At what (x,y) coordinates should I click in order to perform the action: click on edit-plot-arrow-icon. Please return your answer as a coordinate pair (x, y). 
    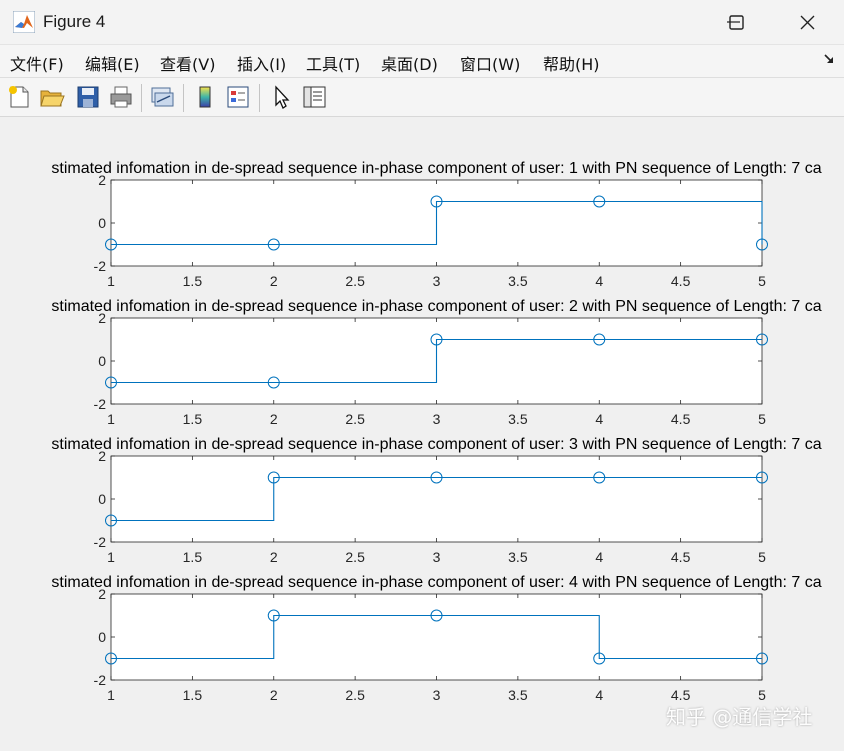
    Looking at the image, I should click on (282, 97).